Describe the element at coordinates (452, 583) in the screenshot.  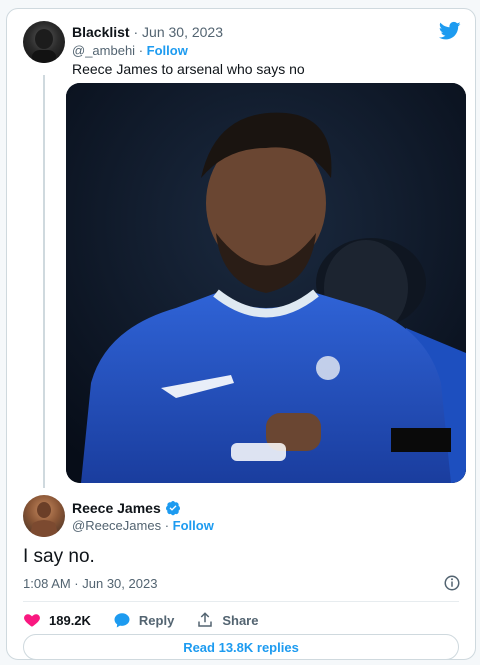
I see `info-icon` at that location.